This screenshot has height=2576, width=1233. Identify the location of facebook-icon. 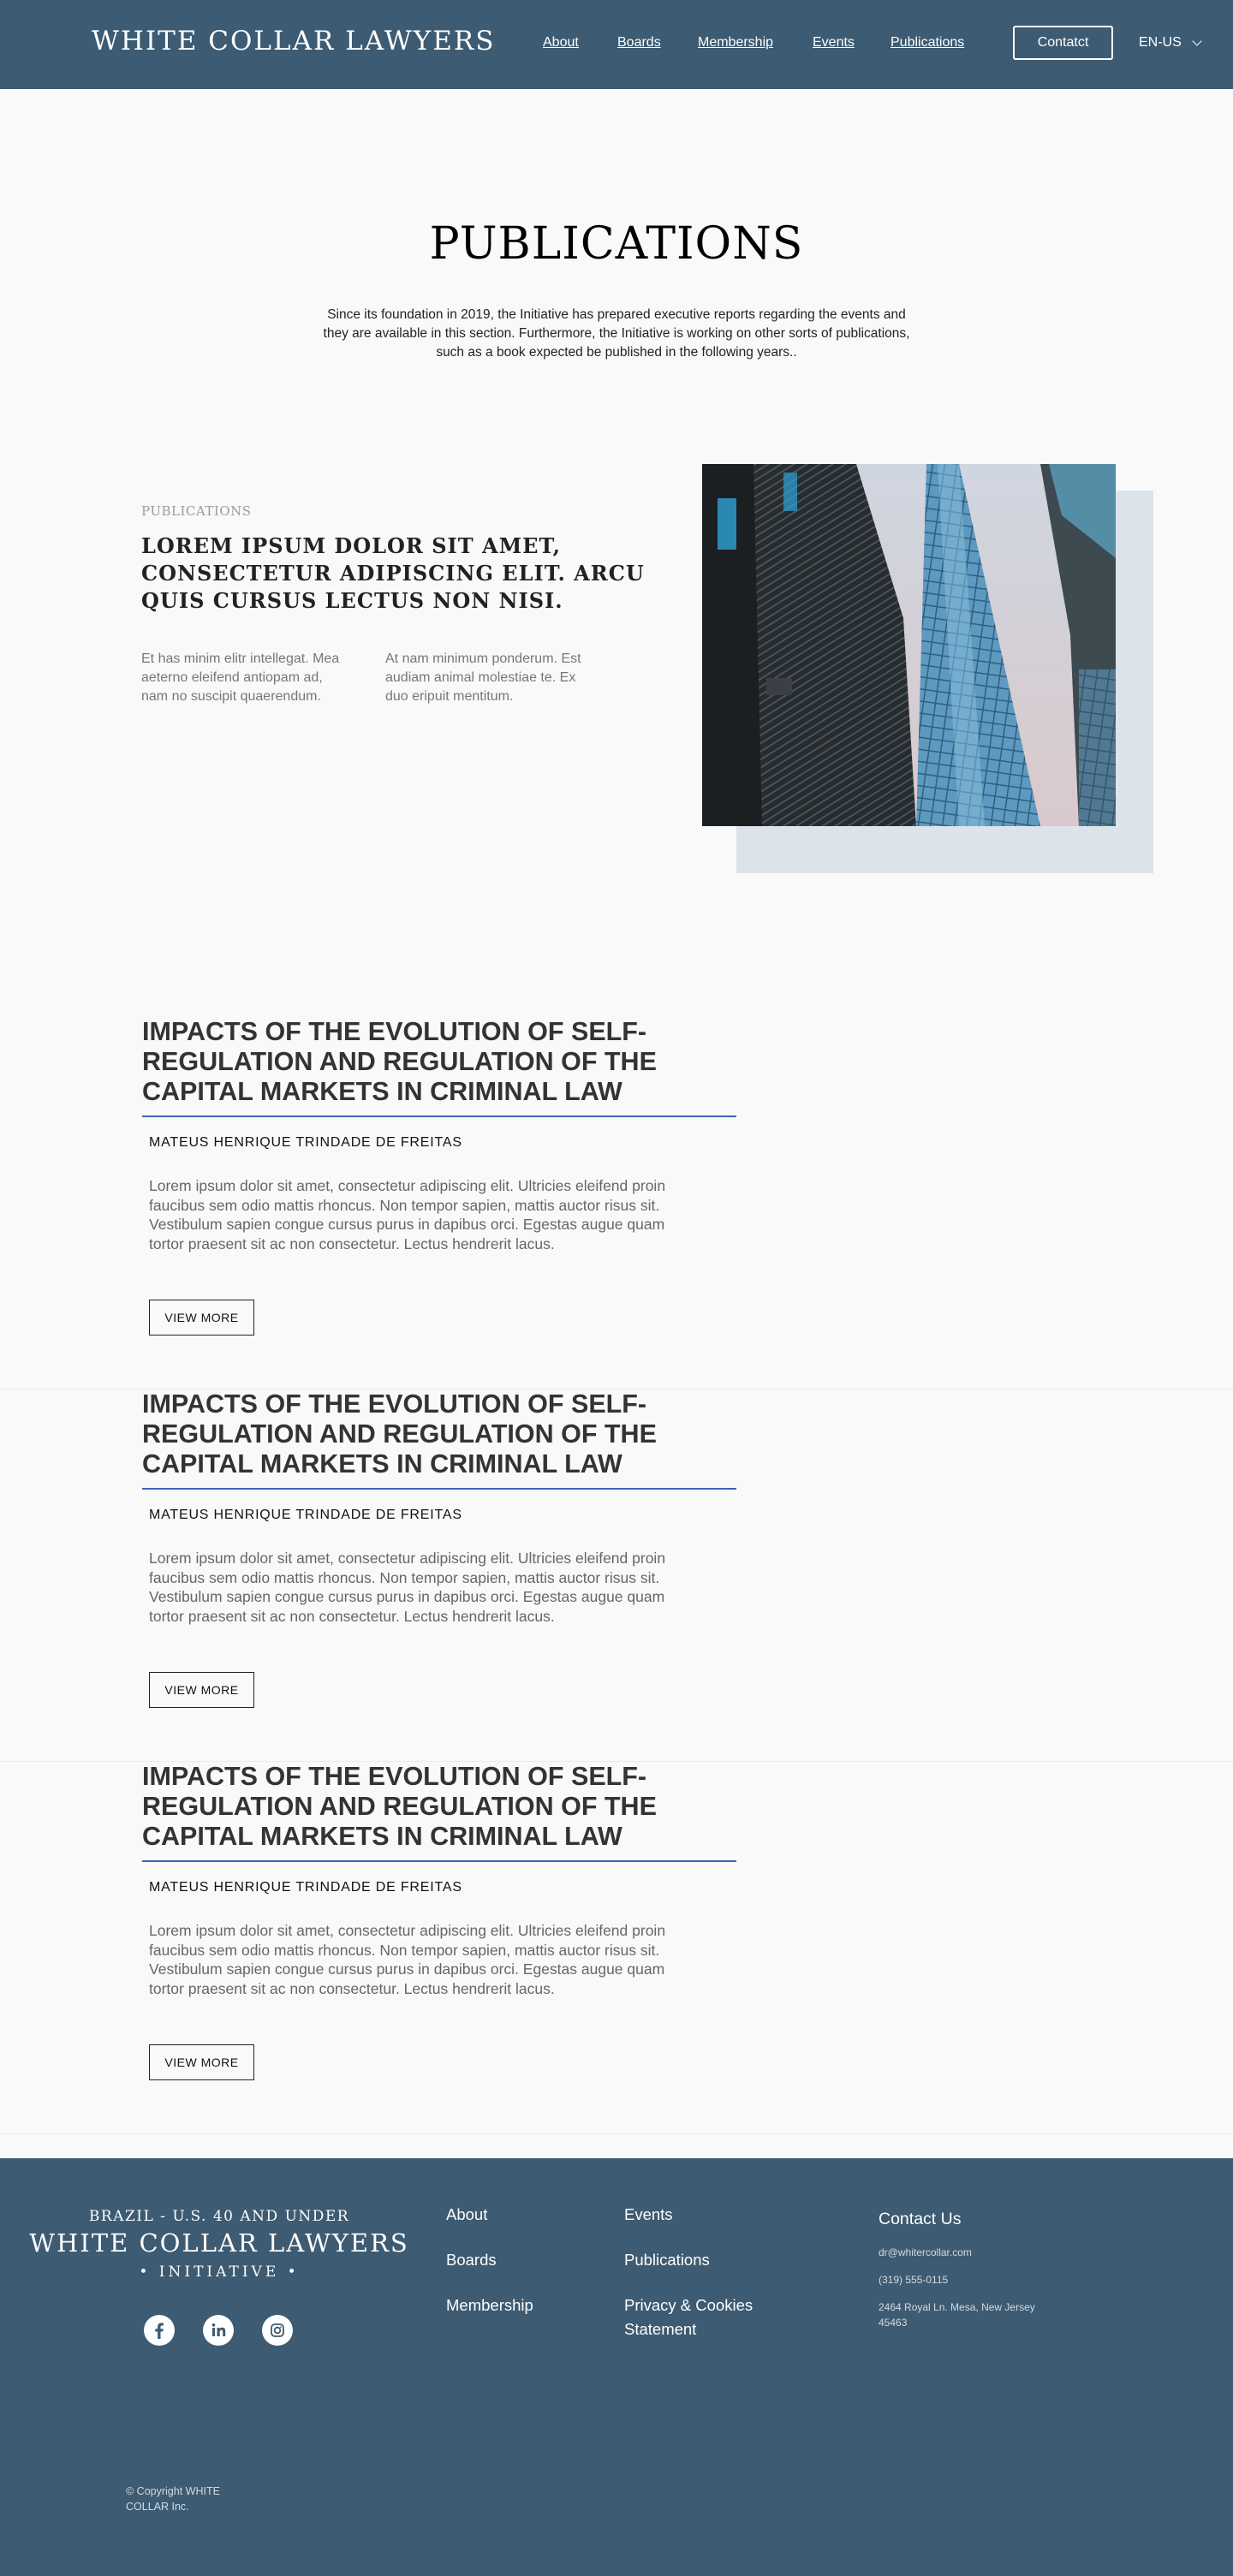
(159, 2330).